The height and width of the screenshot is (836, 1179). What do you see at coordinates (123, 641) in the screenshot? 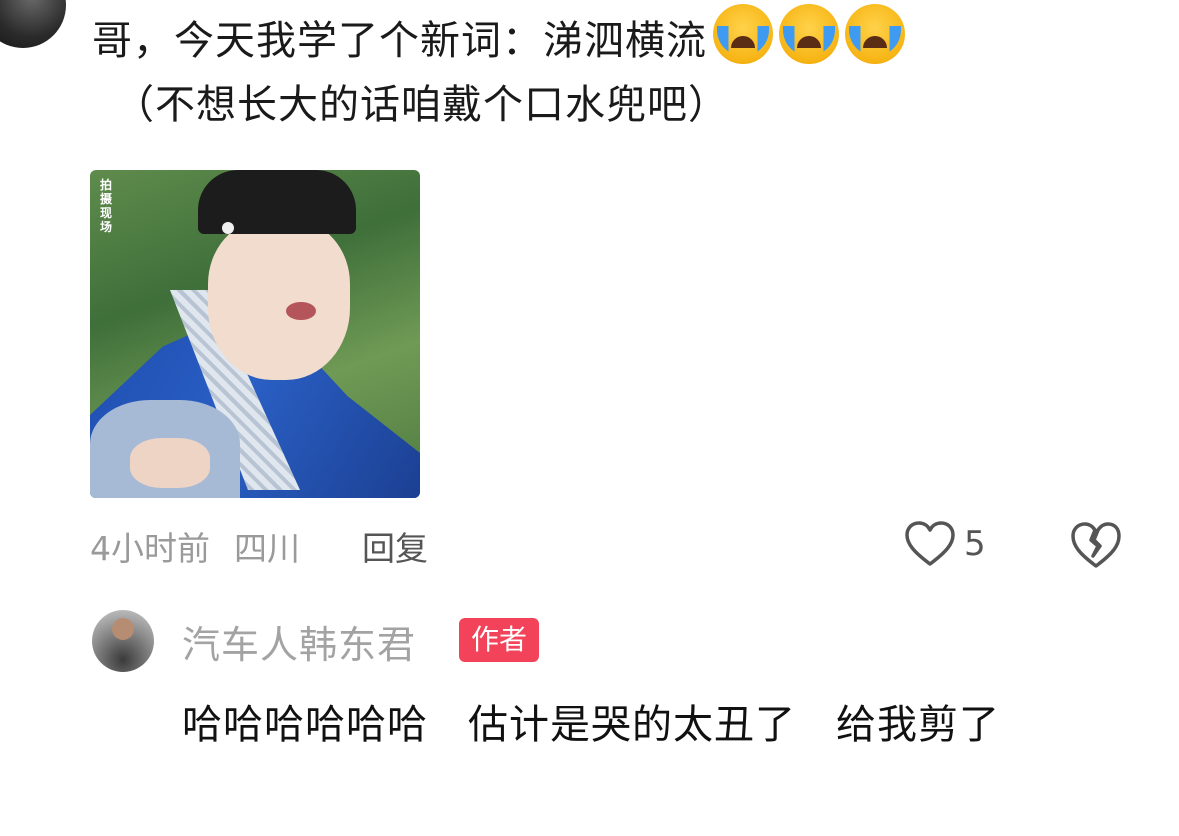
I see `author-avatar` at bounding box center [123, 641].